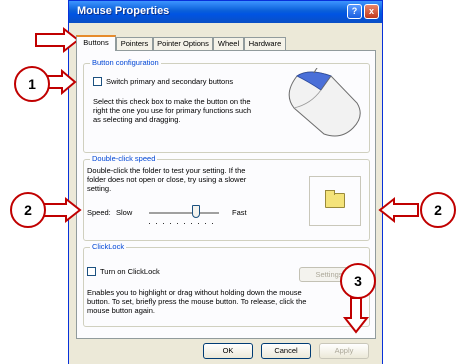  I want to click on callout-2-right: 2, so click(438, 210).